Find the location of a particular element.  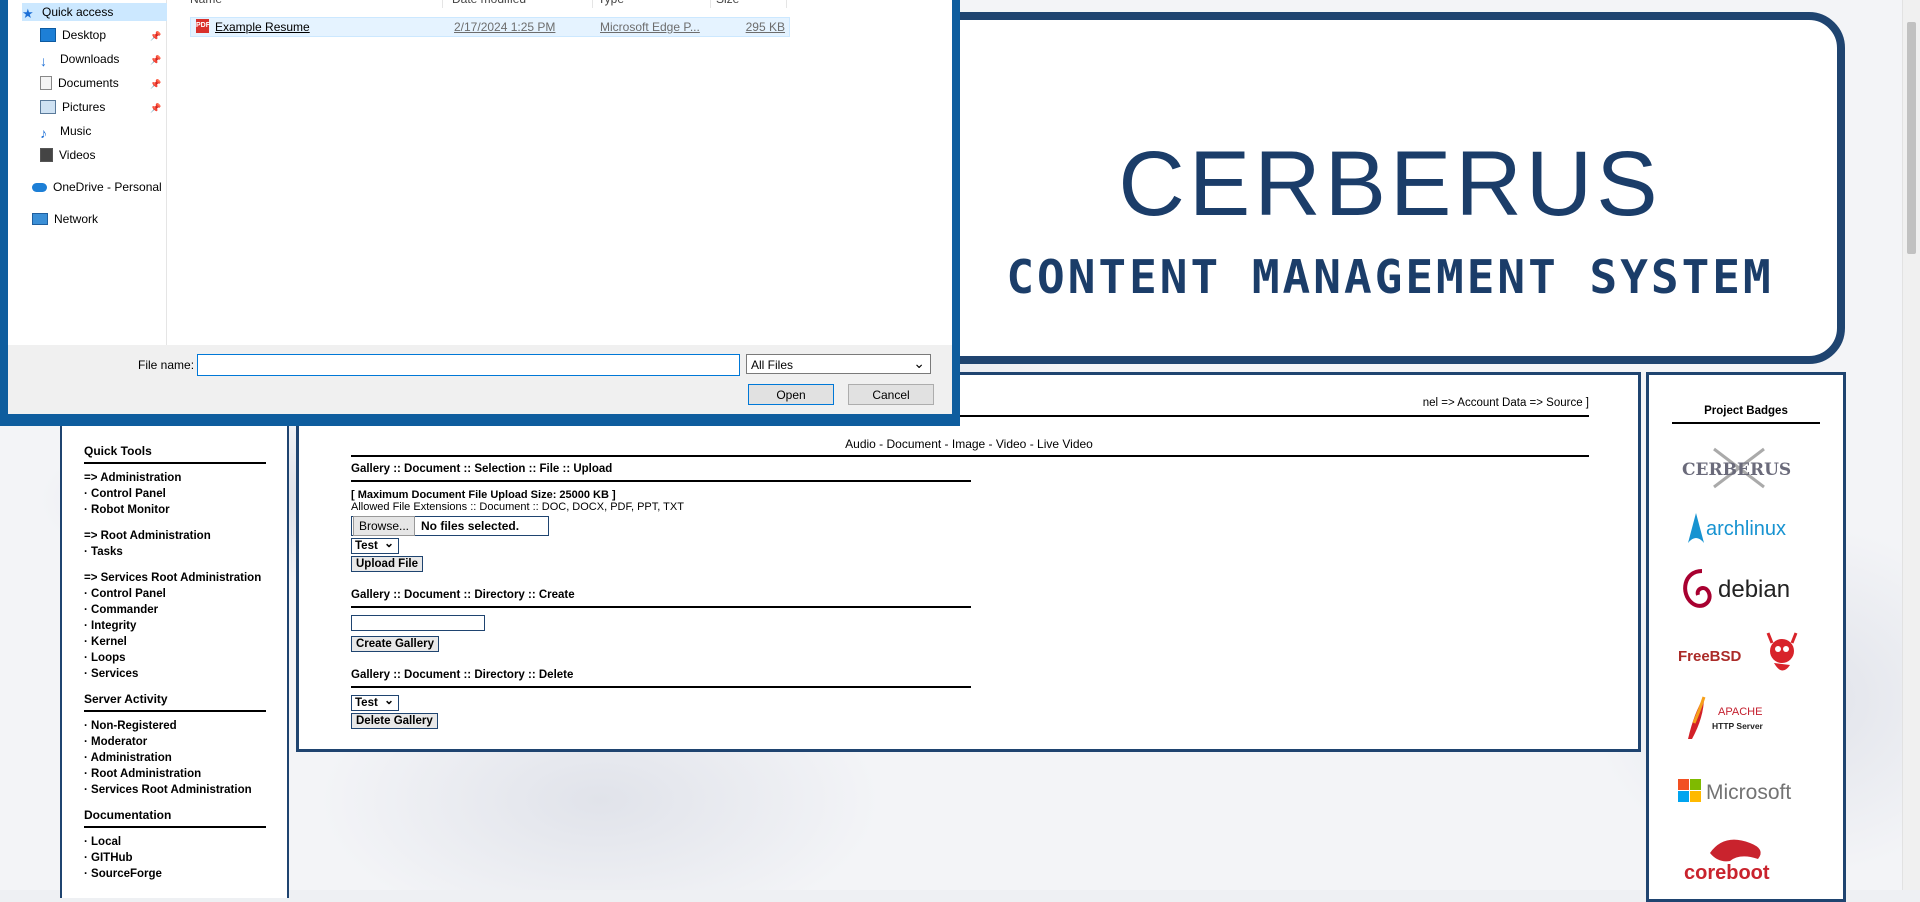

nav-videos-label: Videos is located at coordinates (77, 155).